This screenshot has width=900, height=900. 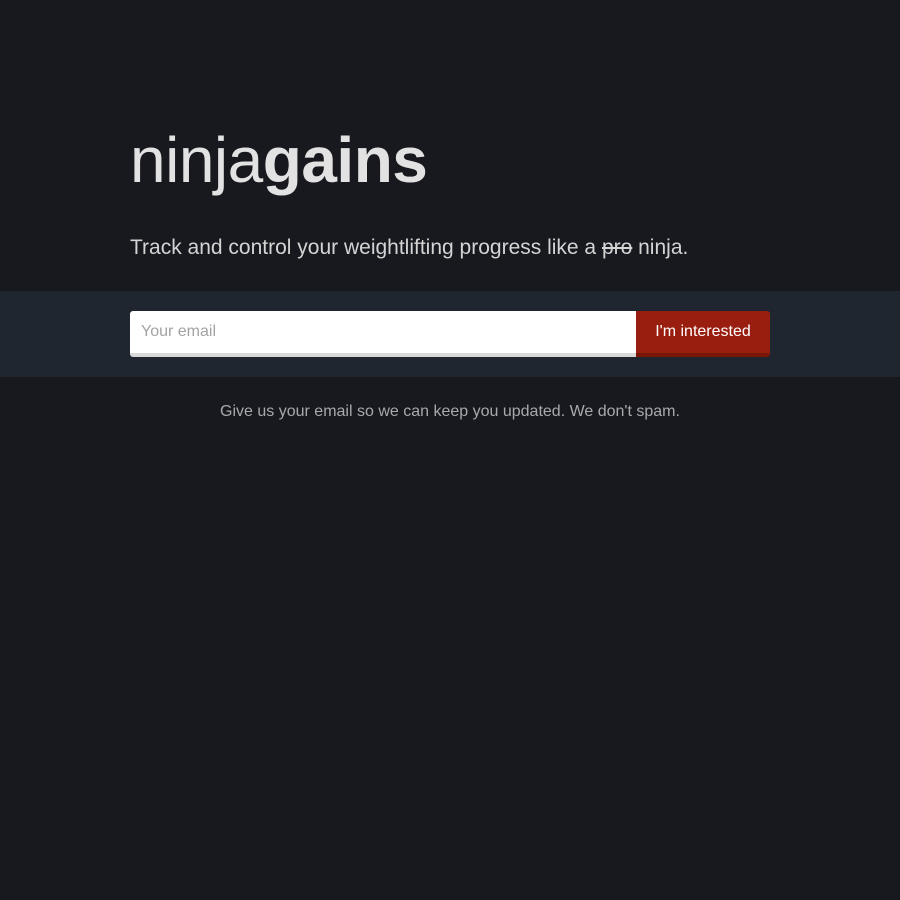 I want to click on brand-name-bold: gains, so click(x=345, y=160).